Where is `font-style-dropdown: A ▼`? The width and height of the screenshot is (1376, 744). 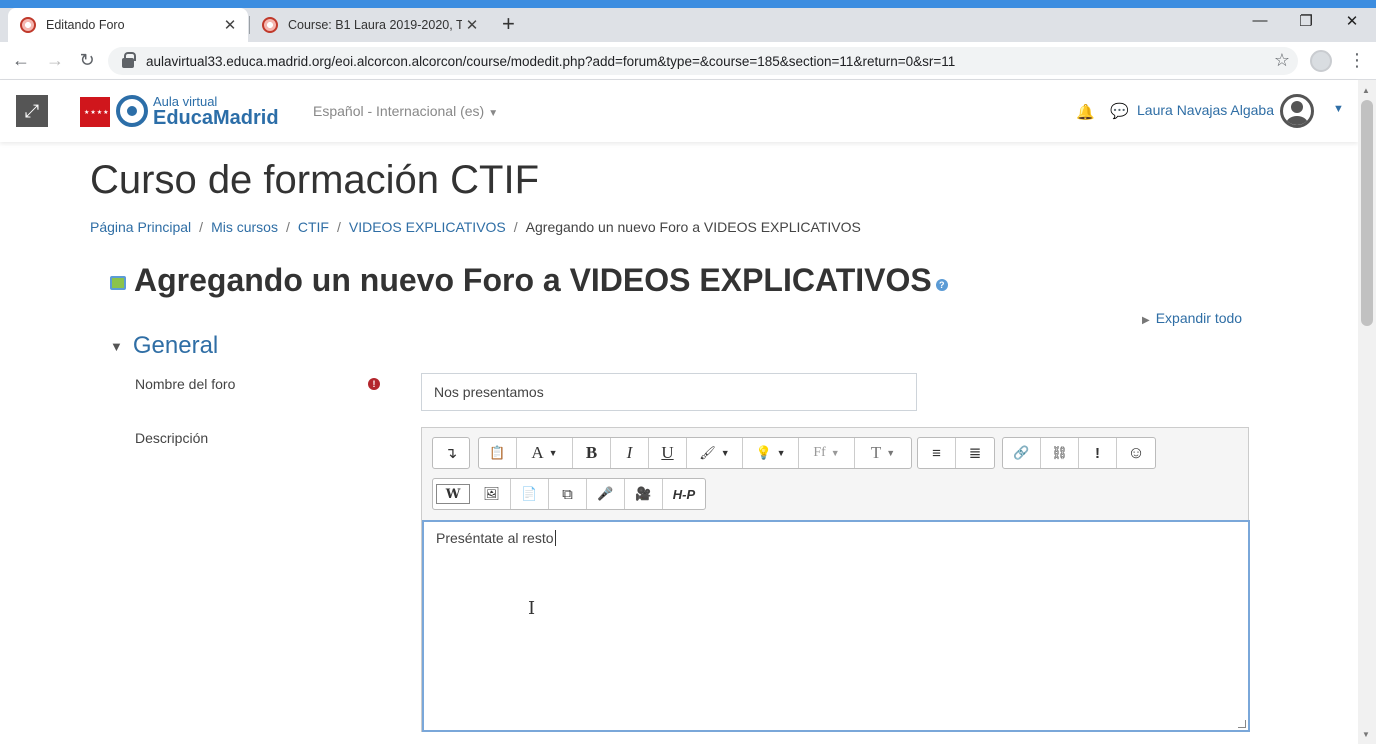
font-style-dropdown: A ▼ is located at coordinates (545, 453).